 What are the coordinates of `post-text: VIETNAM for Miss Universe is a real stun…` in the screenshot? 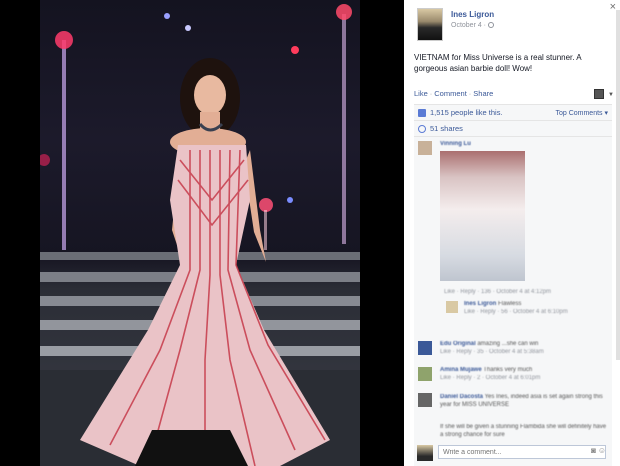 It's located at (498, 63).